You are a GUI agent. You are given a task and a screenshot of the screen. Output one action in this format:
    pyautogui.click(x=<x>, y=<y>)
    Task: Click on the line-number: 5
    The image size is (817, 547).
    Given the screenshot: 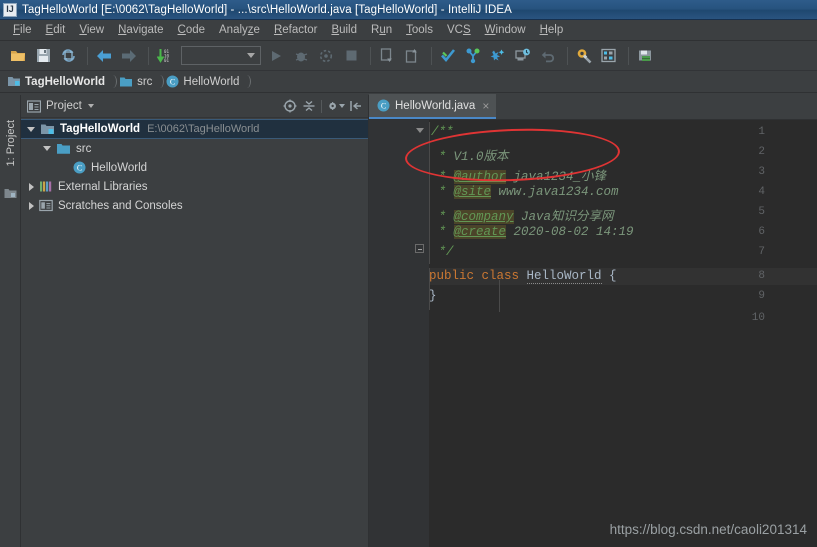 What is the action you would take?
    pyautogui.click(x=761, y=212)
    